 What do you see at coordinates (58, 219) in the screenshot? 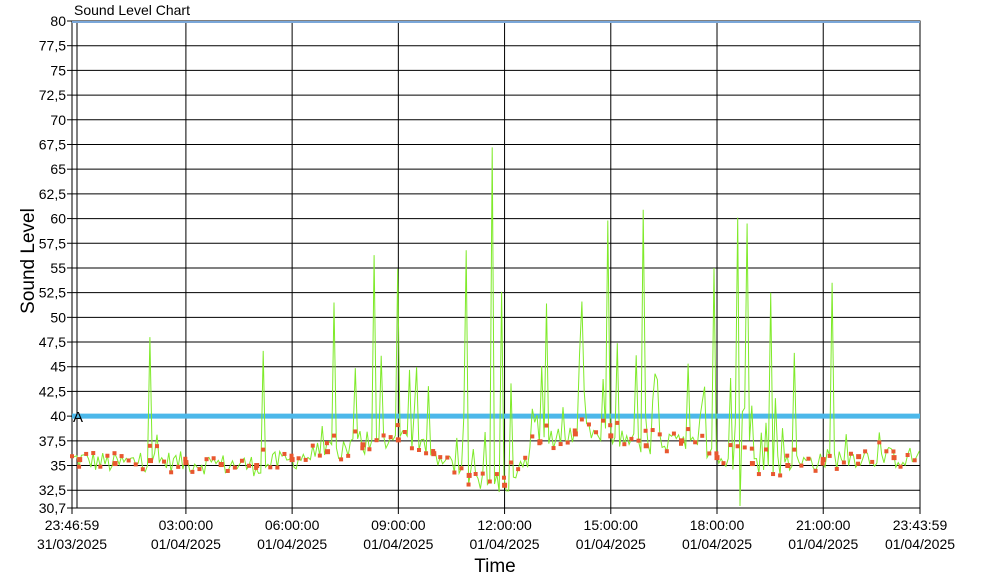
I see `y-tick-label: 60` at bounding box center [58, 219].